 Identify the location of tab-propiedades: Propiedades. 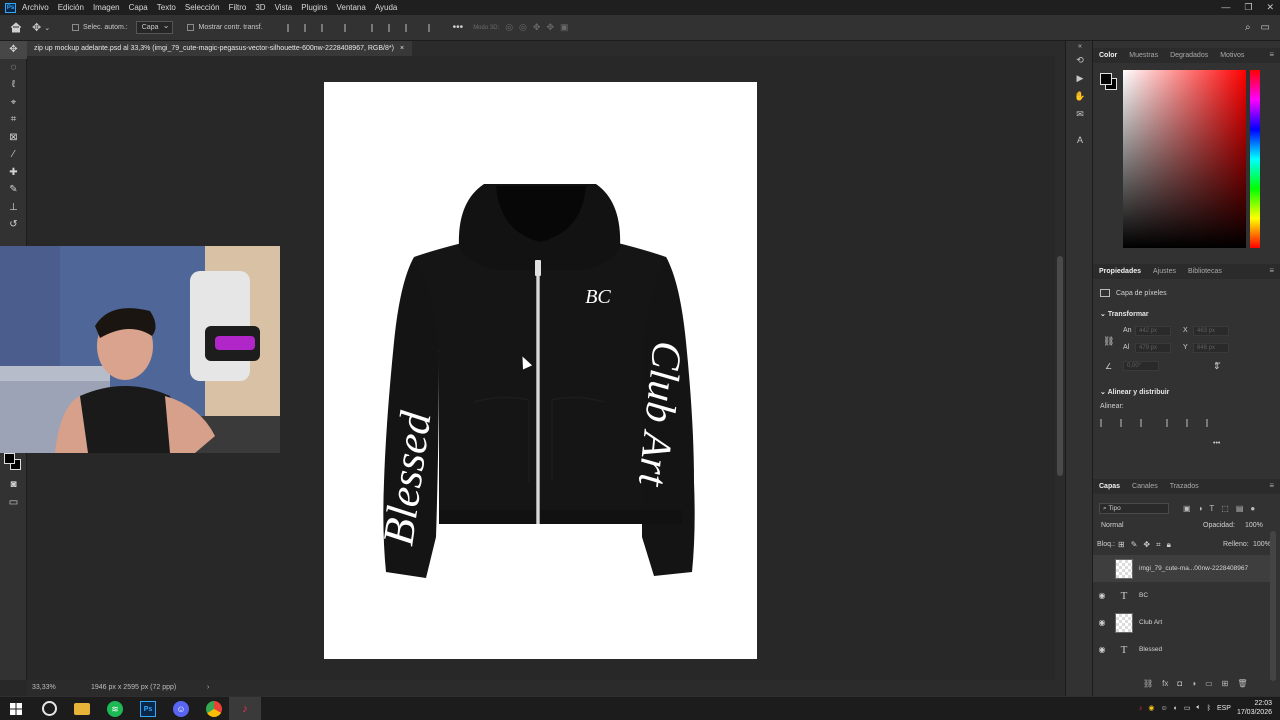
(1120, 271).